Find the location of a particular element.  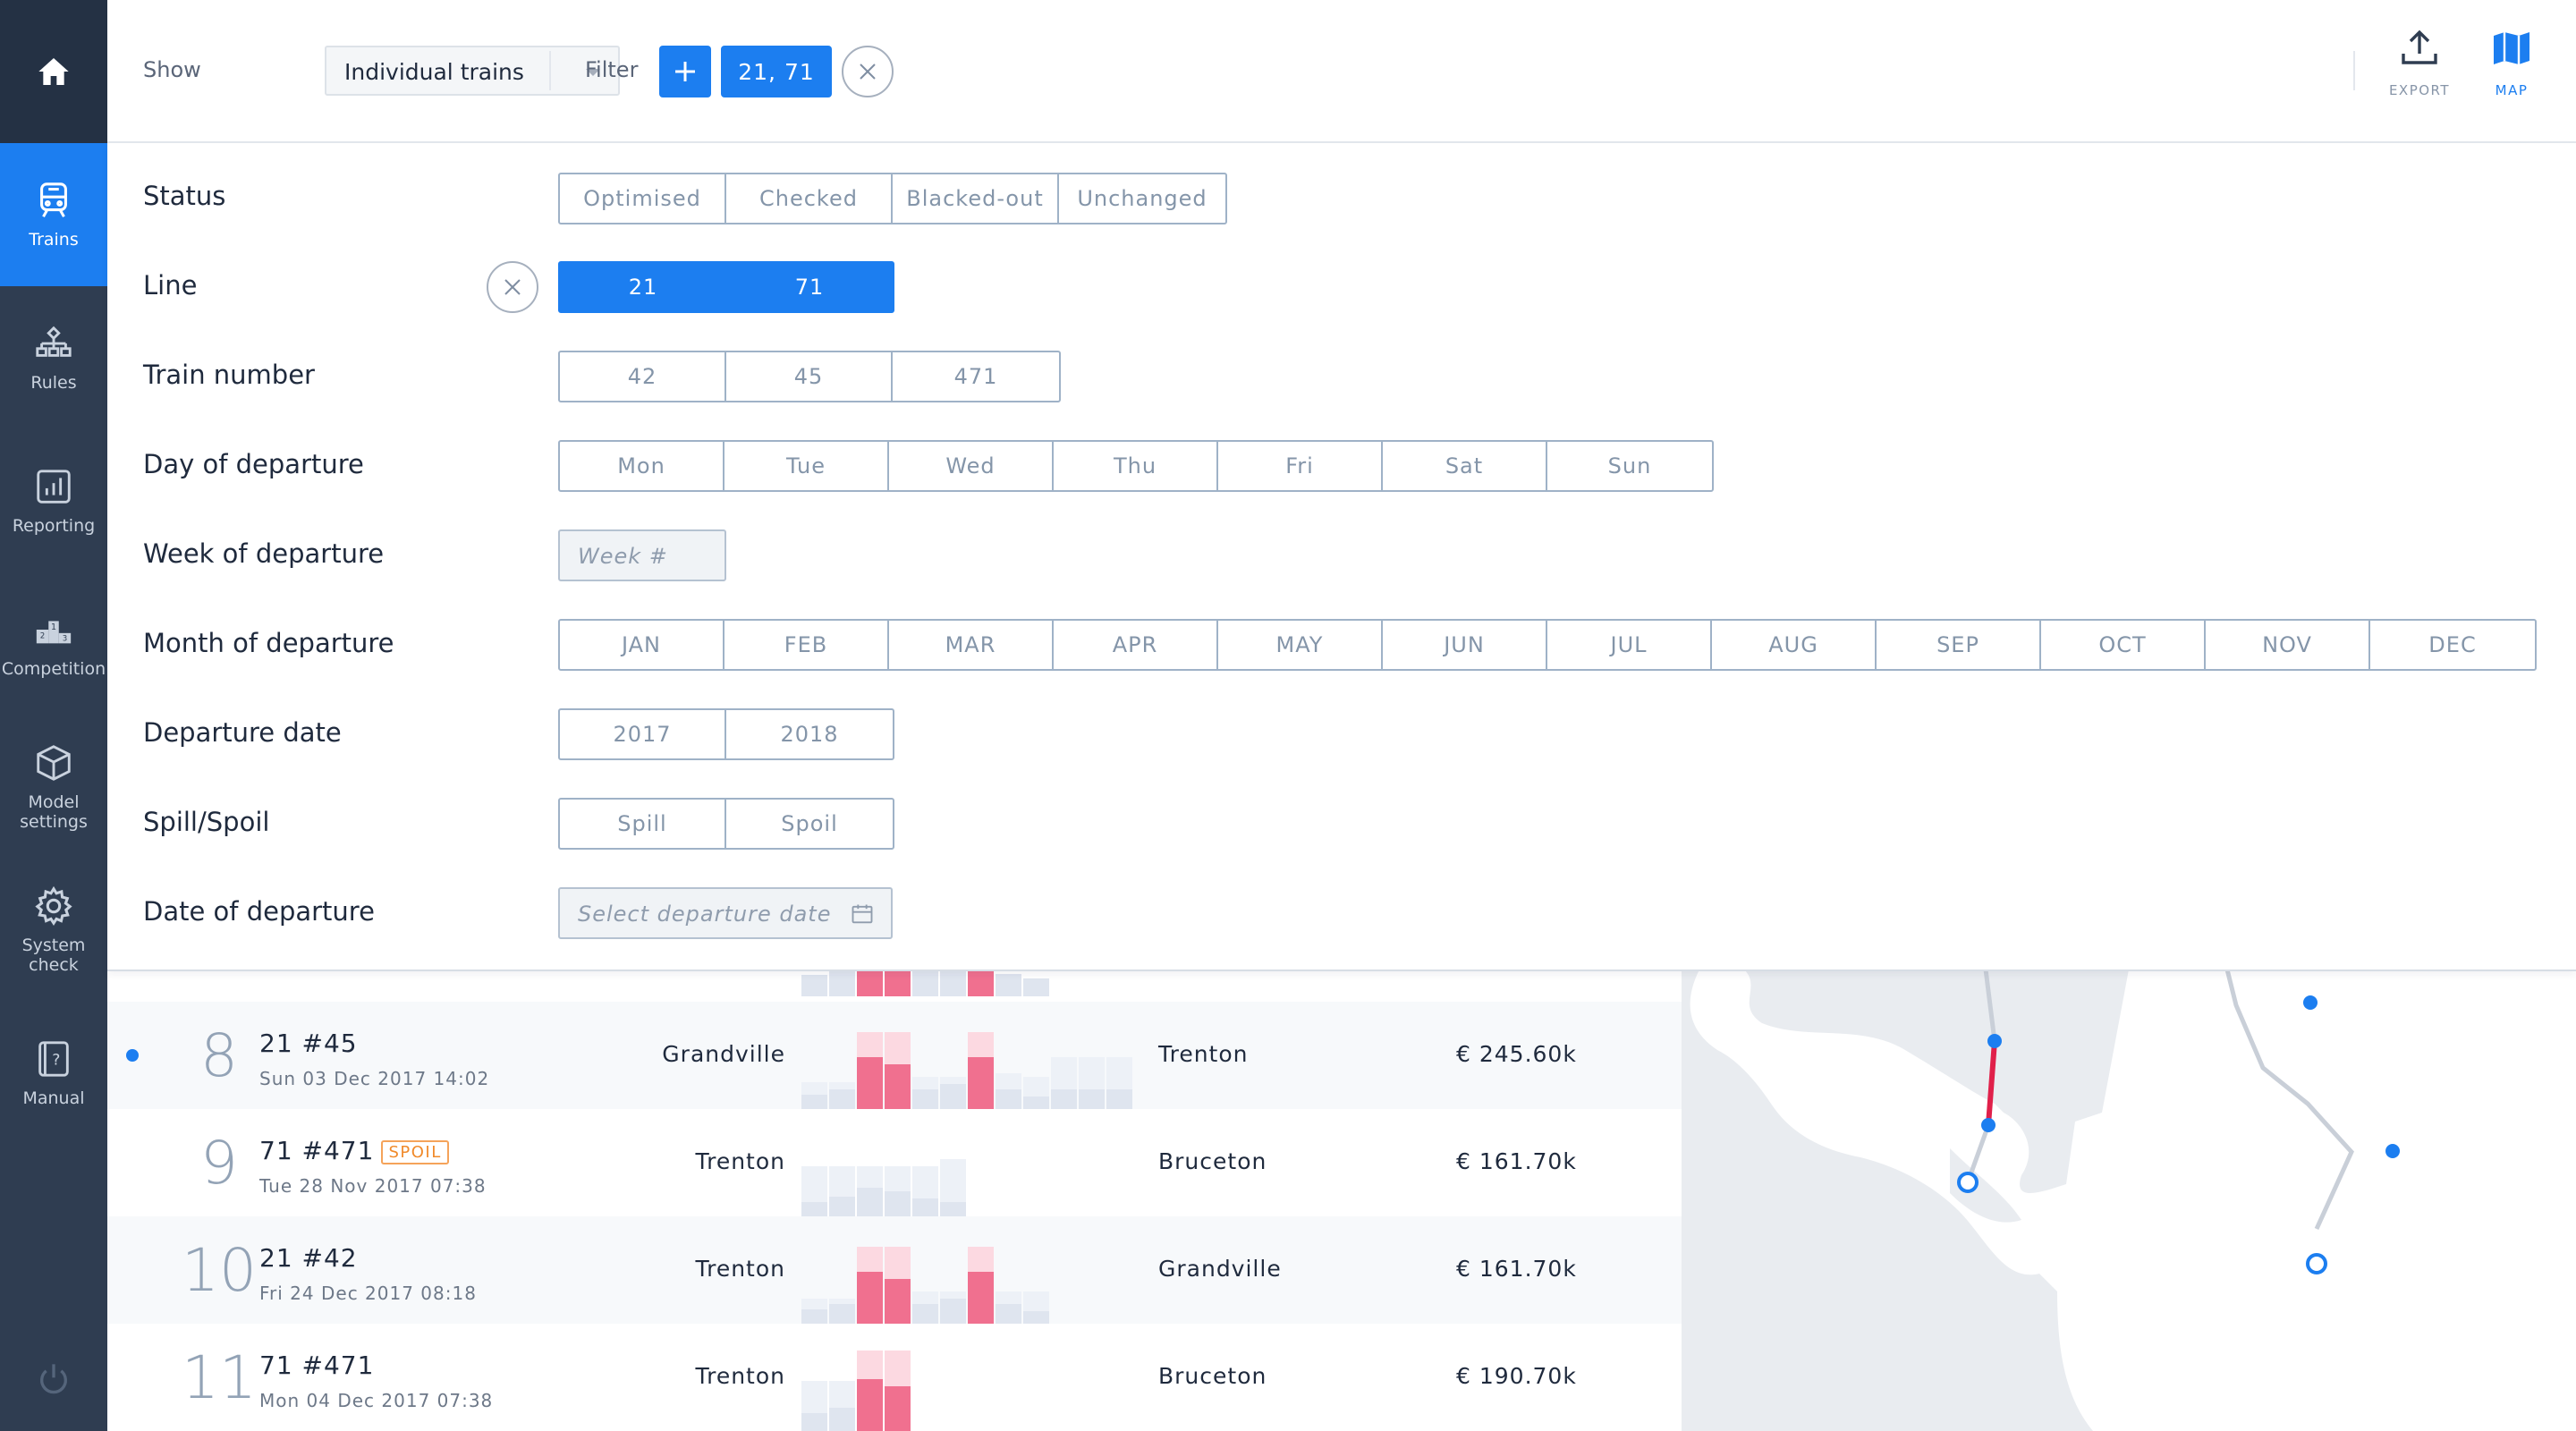

week-filter-label: Week of departure is located at coordinates (264, 554).